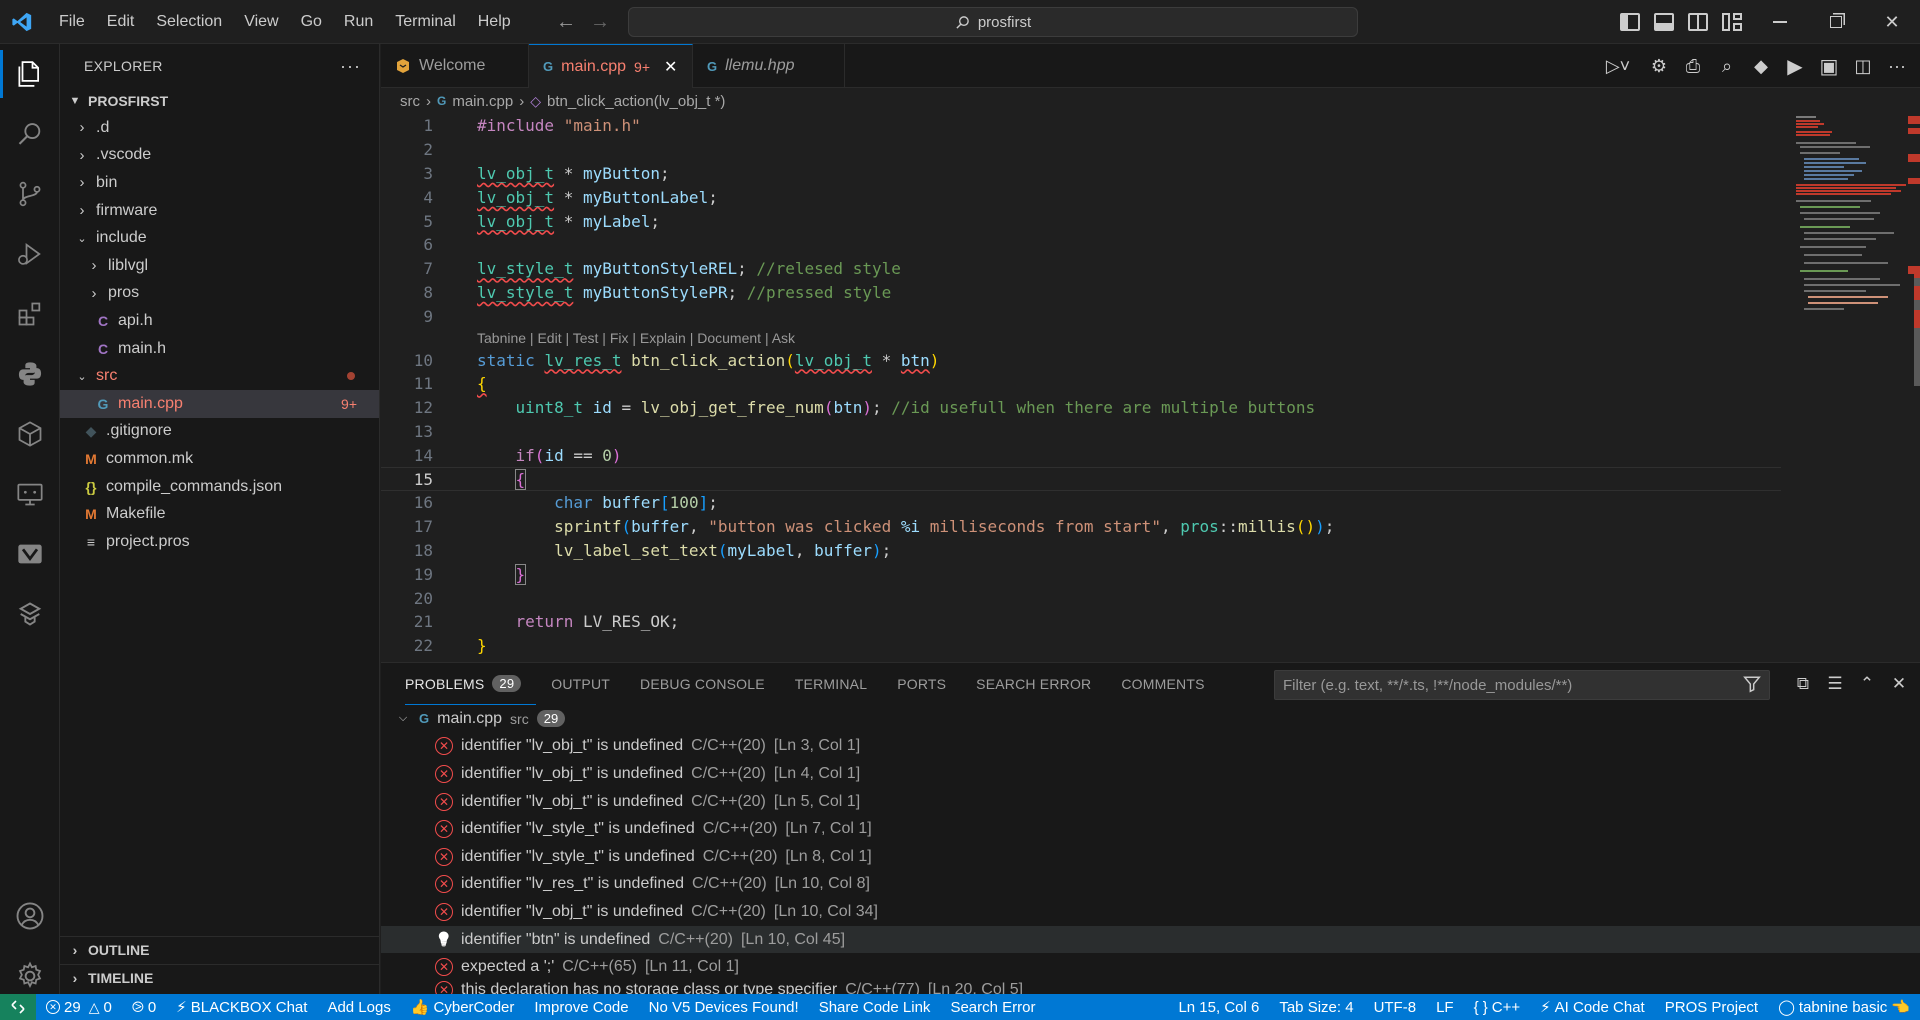  I want to click on remote-indicator-icon, so click(18, 1007).